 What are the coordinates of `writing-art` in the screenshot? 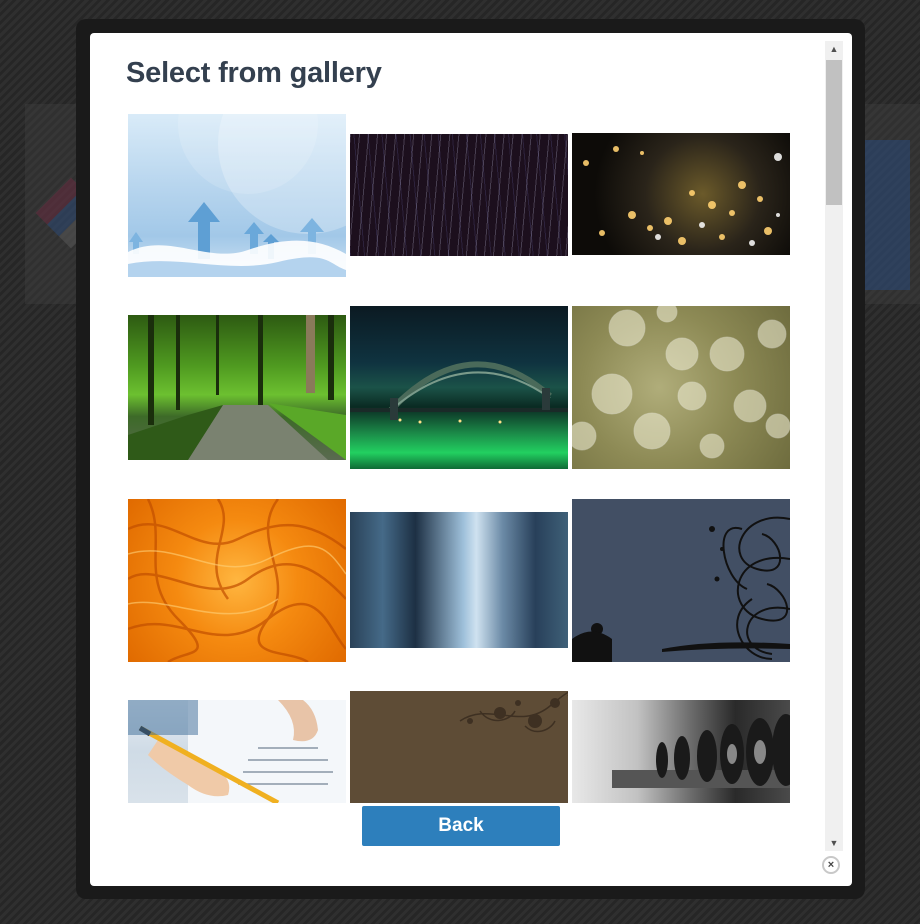 It's located at (237, 751).